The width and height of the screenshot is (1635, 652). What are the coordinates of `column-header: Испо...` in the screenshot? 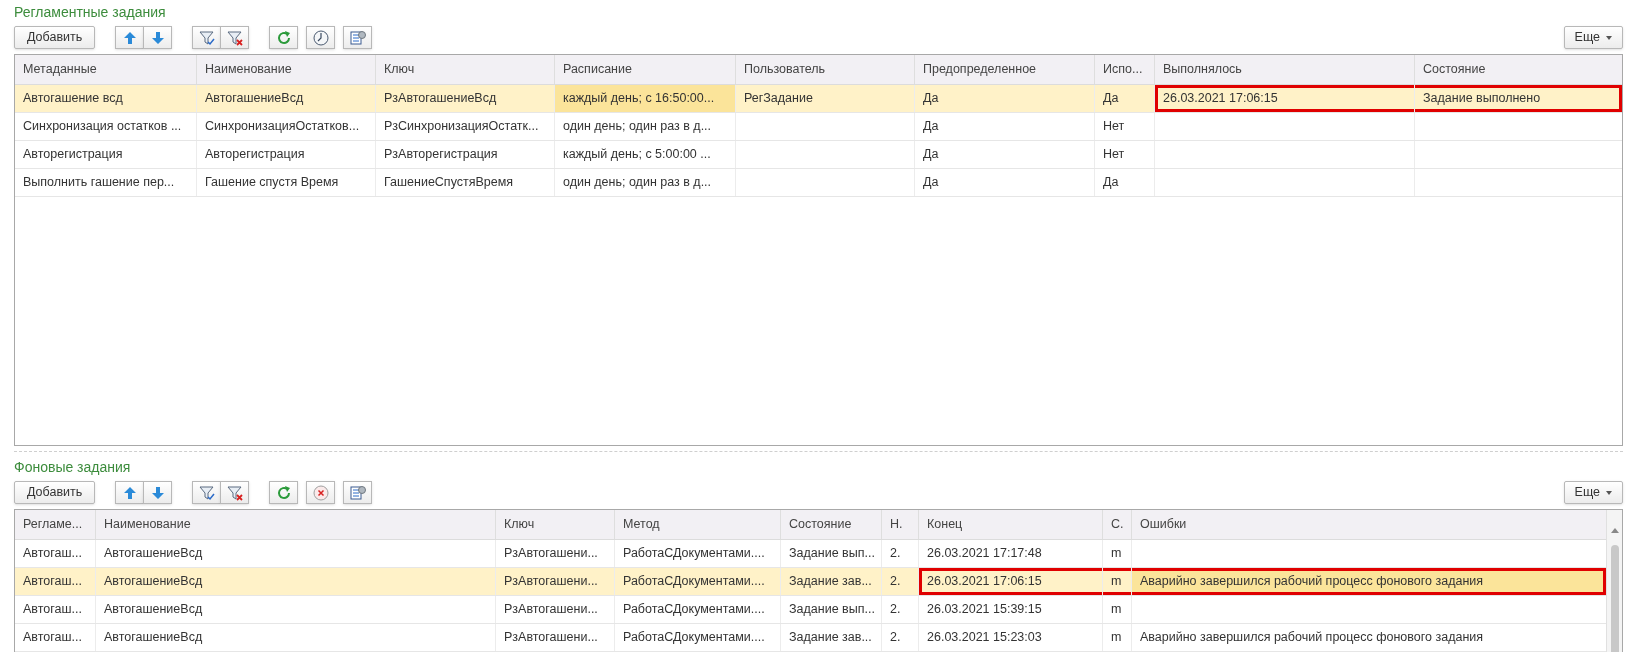 It's located at (1124, 69).